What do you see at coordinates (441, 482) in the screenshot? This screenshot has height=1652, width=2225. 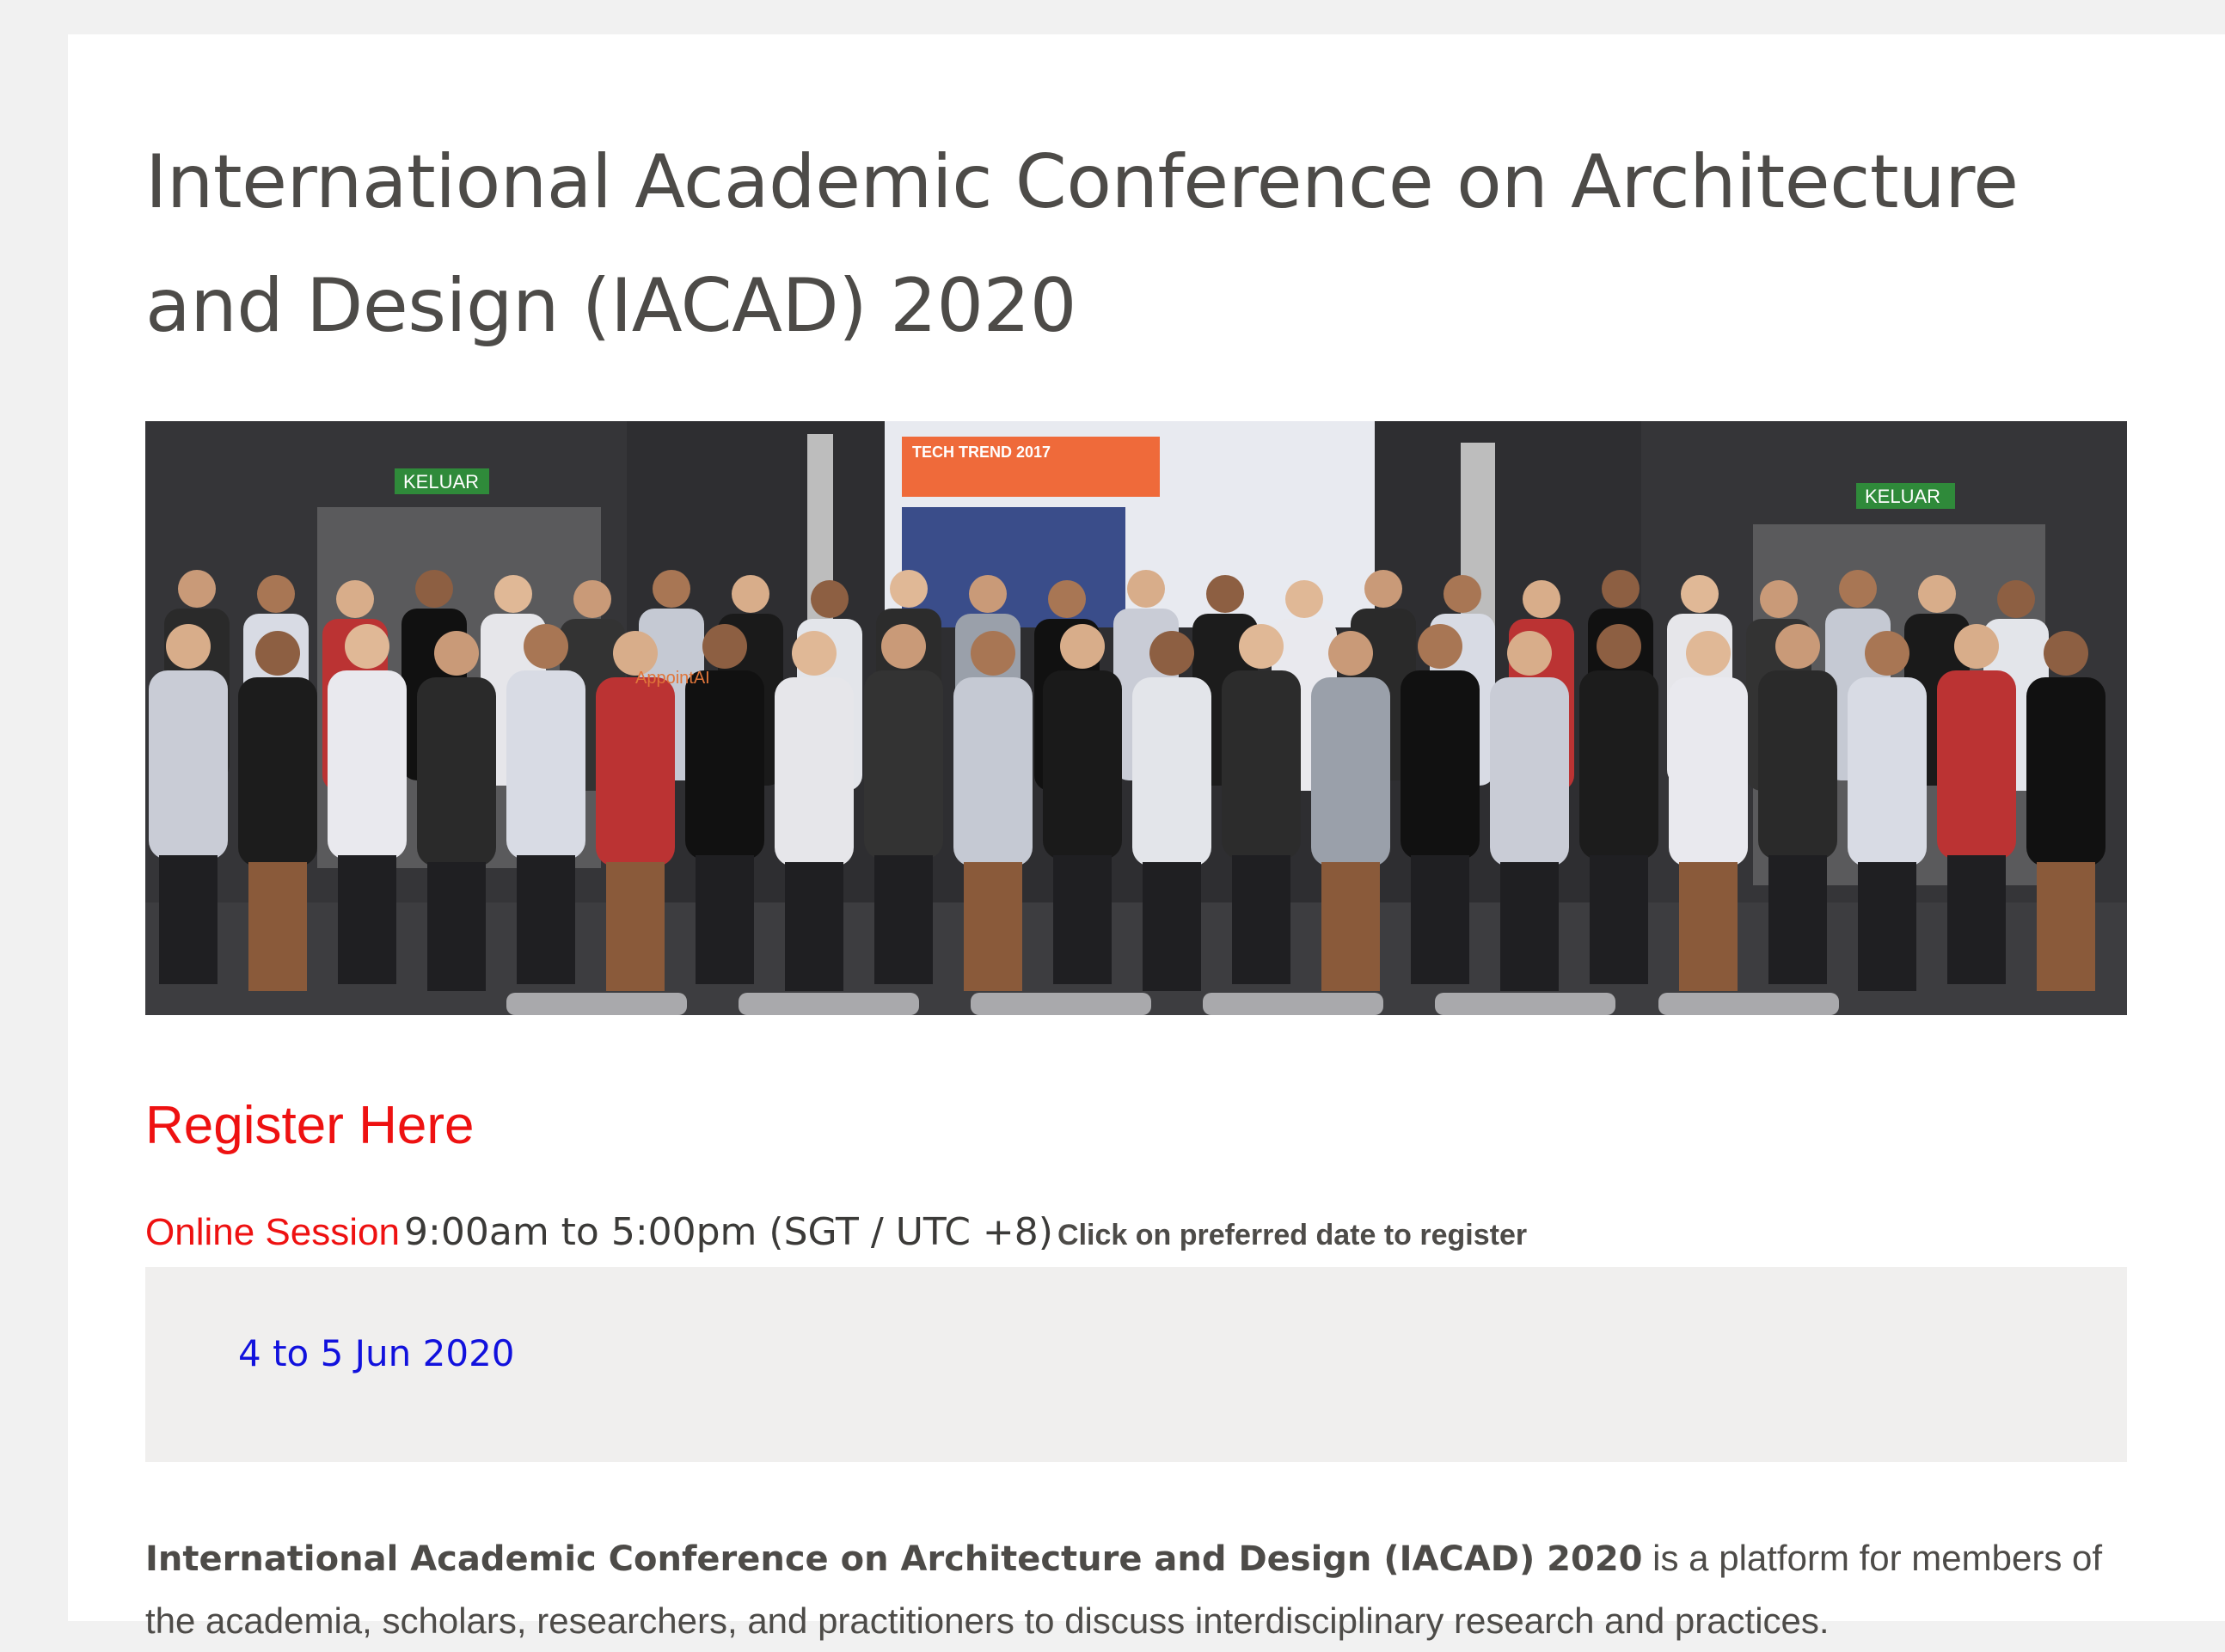 I see `exit-sign-left-text: KELUAR` at bounding box center [441, 482].